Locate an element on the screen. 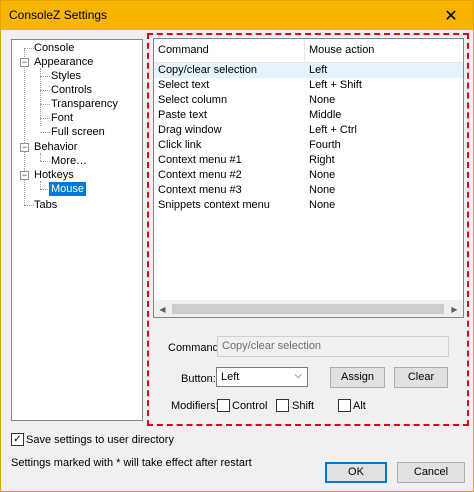 This screenshot has width=474, height=492. list-row: Click link Fourth is located at coordinates (308, 145).